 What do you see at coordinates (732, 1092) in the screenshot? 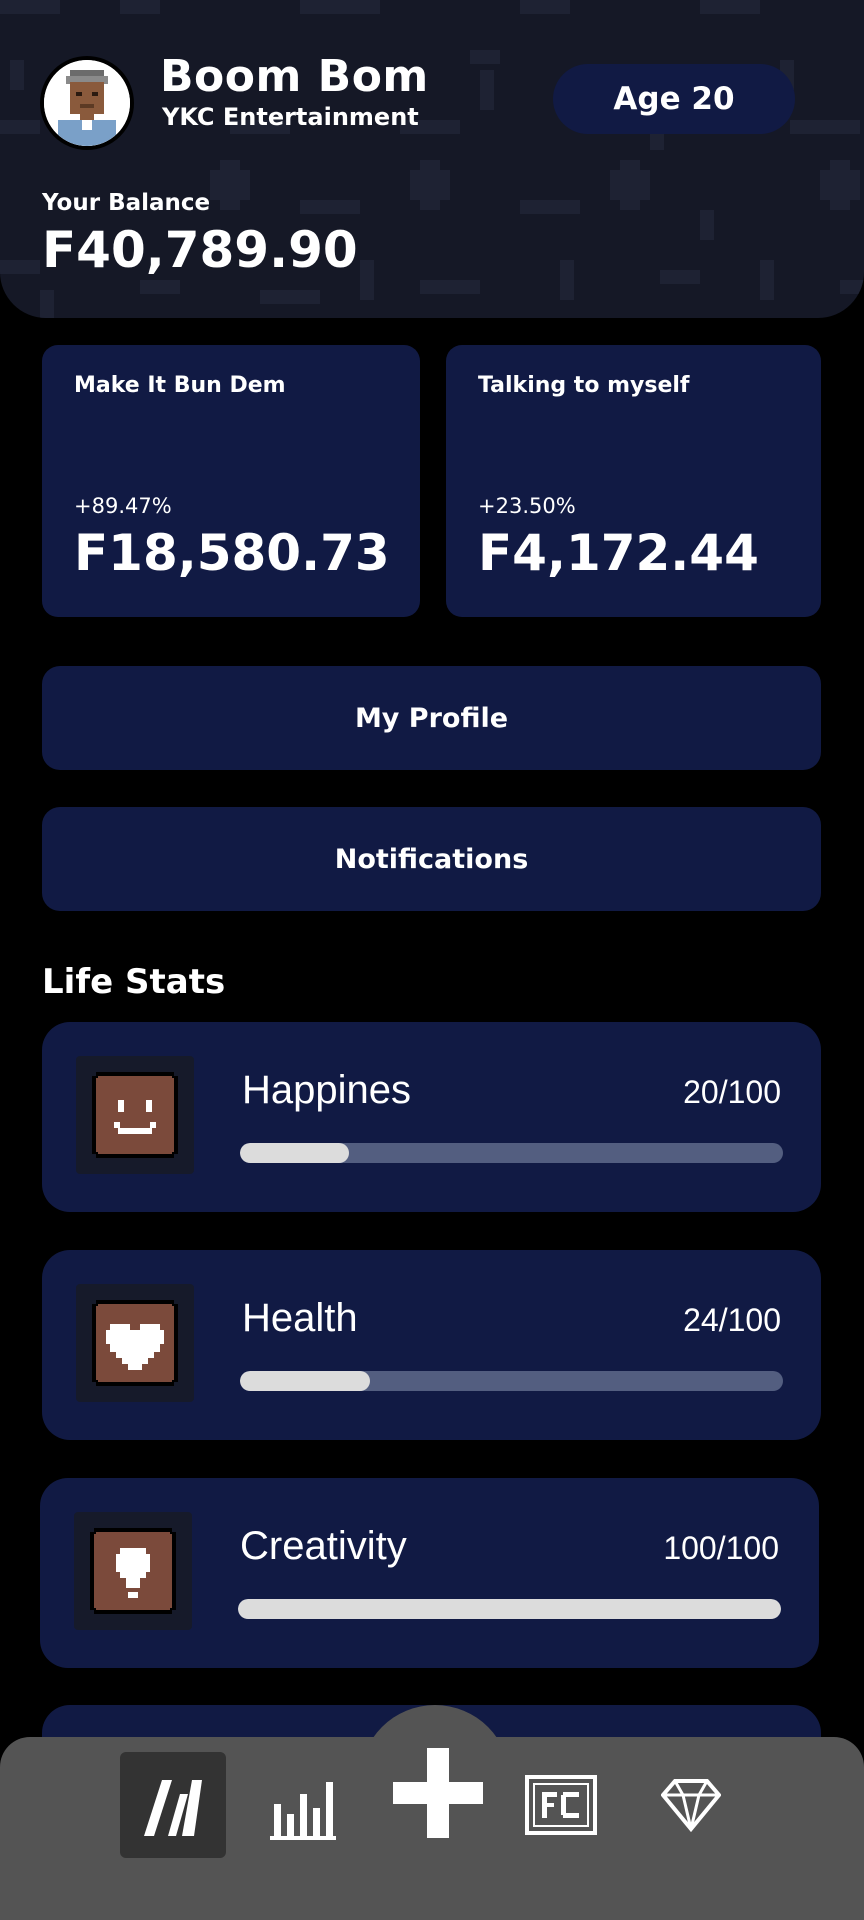
I see `stat-value: 20/100` at bounding box center [732, 1092].